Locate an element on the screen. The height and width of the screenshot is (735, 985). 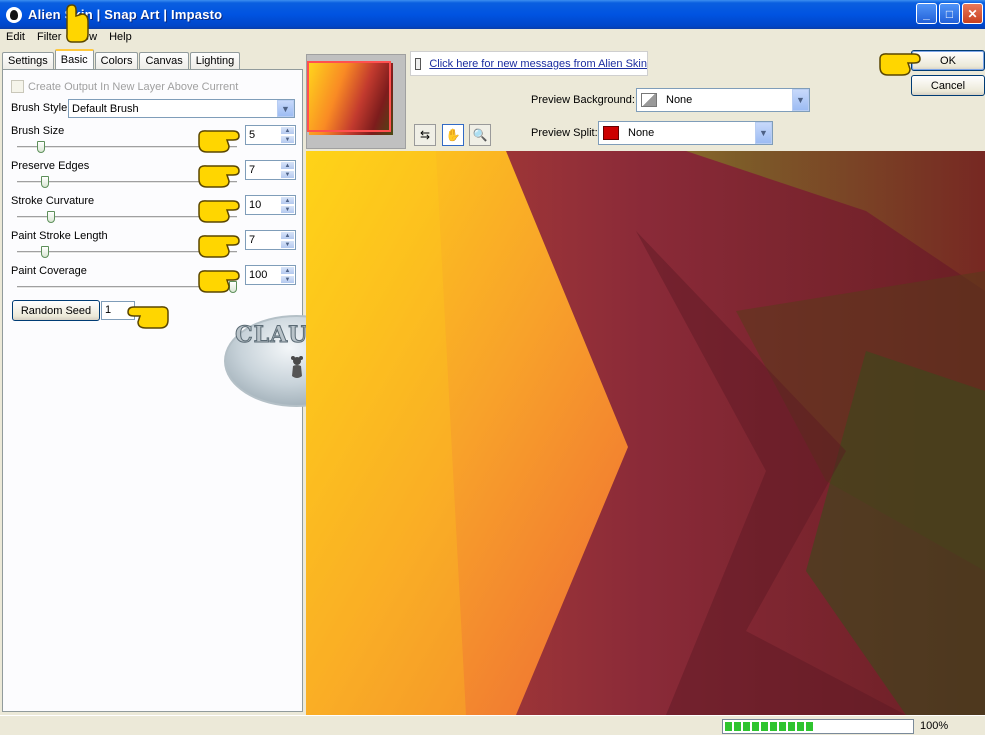
transparent-swatch-icon is located at coordinates (649, 100).